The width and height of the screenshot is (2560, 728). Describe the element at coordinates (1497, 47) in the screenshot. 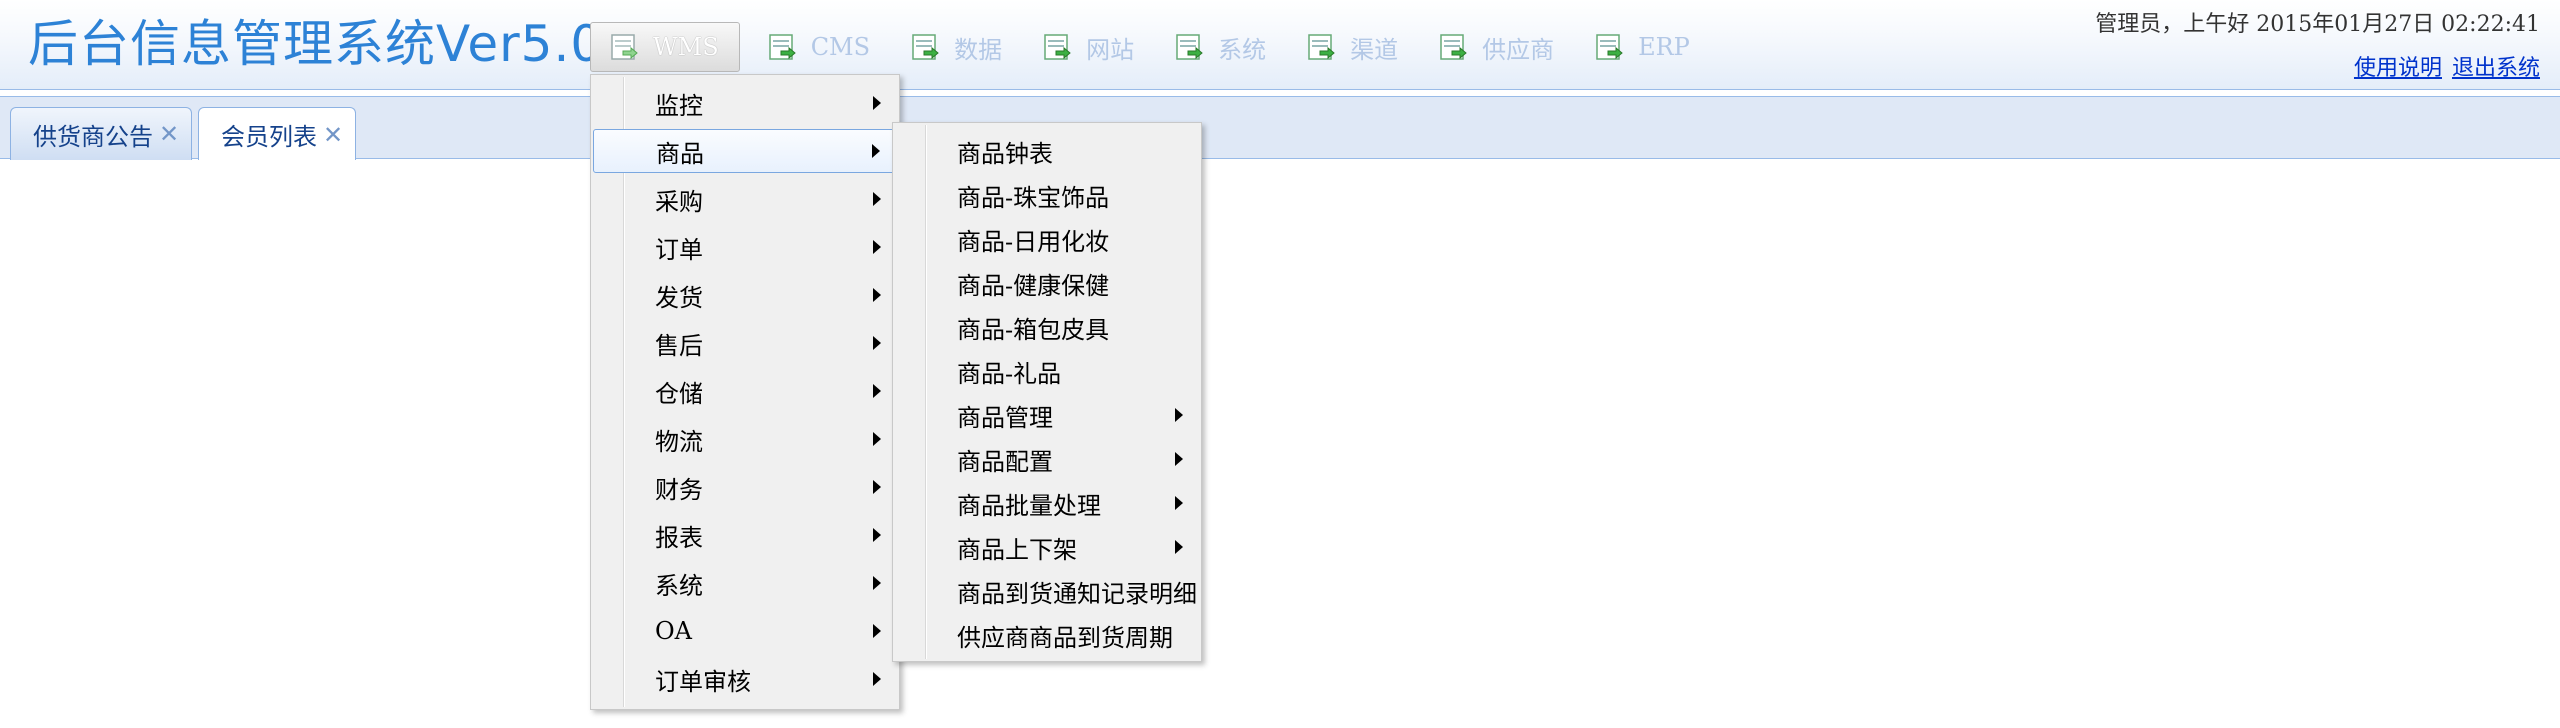

I see `topnav-item-supplier: 供应商` at that location.